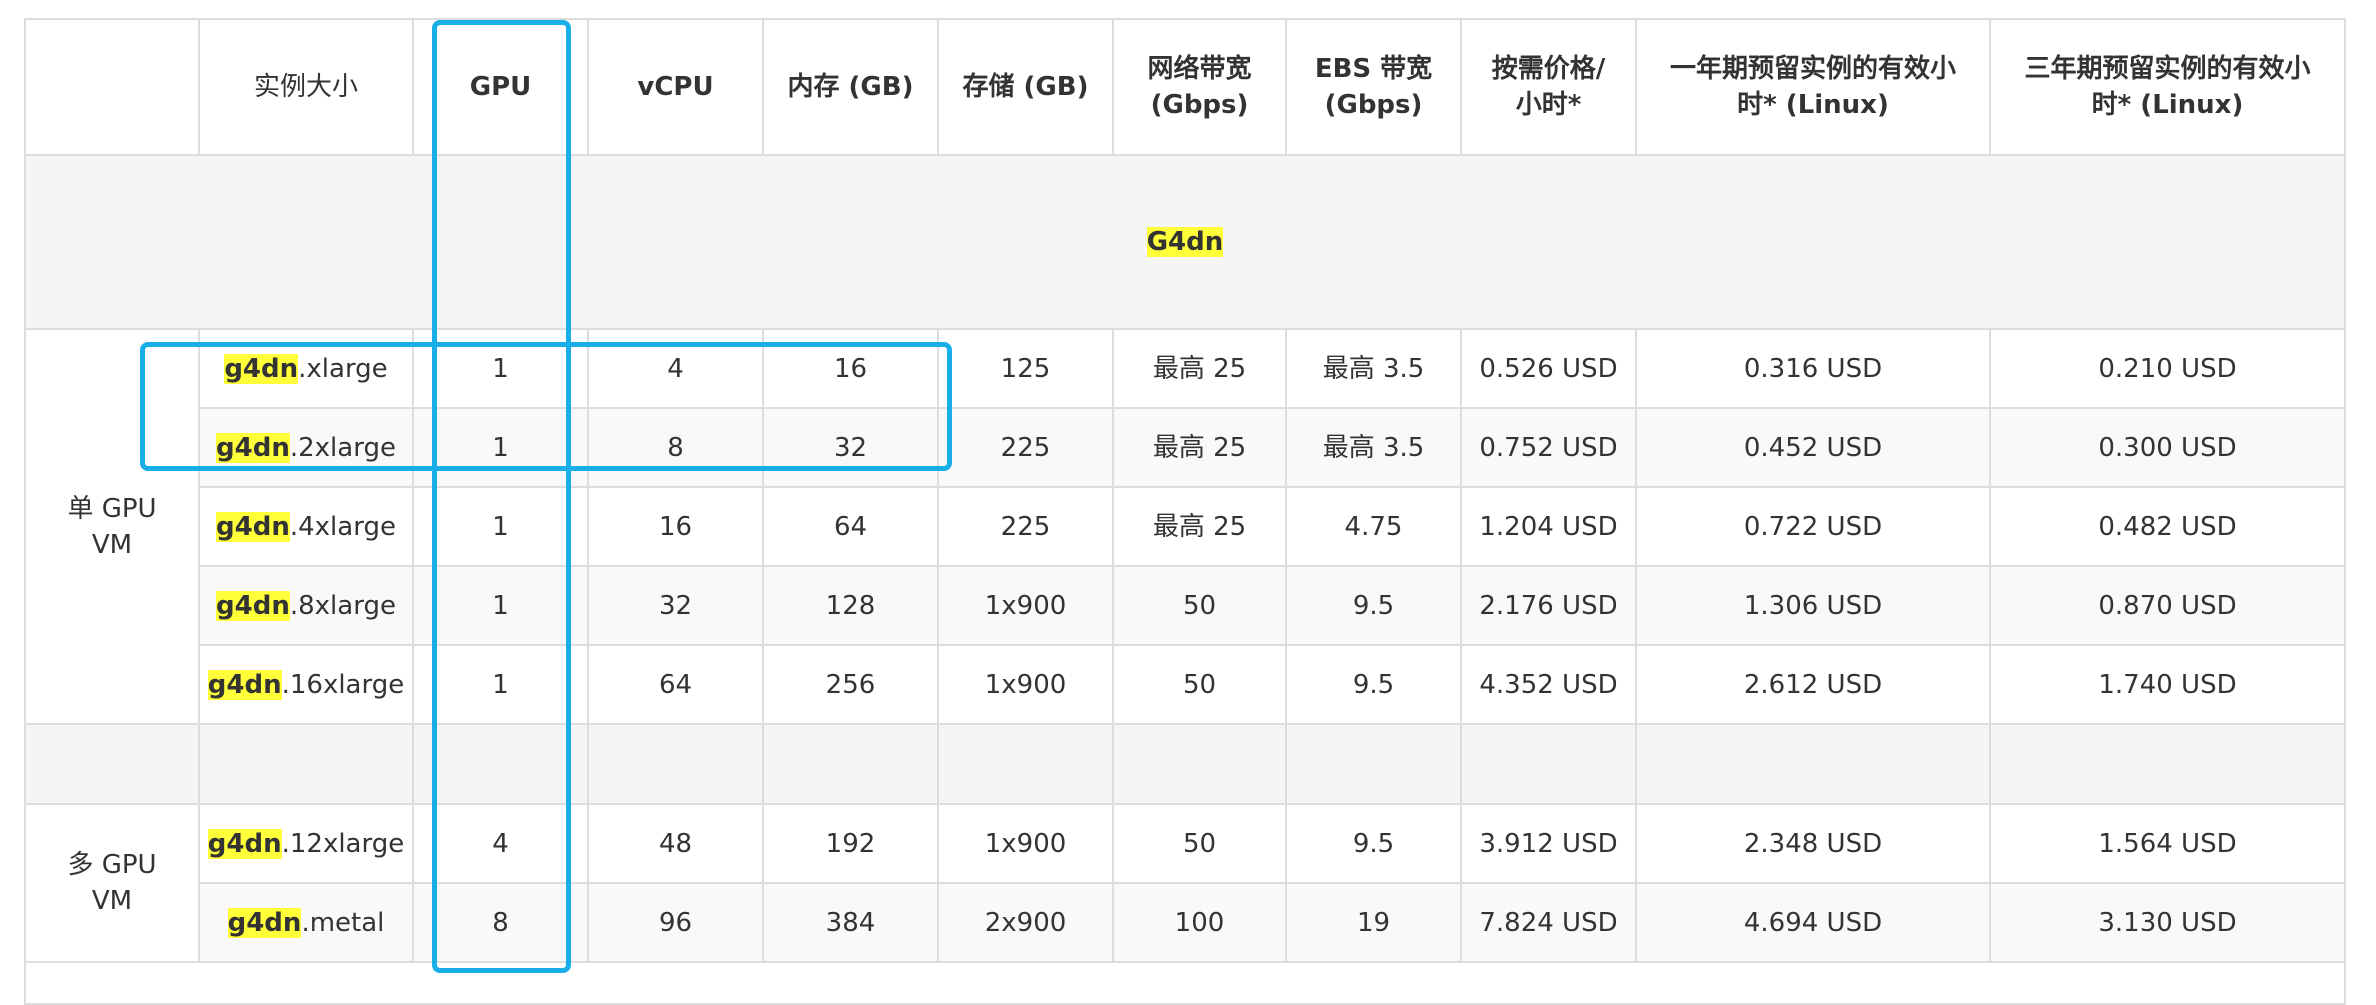 The image size is (2376, 1005). What do you see at coordinates (850, 843) in the screenshot?
I see `memory-value: 192` at bounding box center [850, 843].